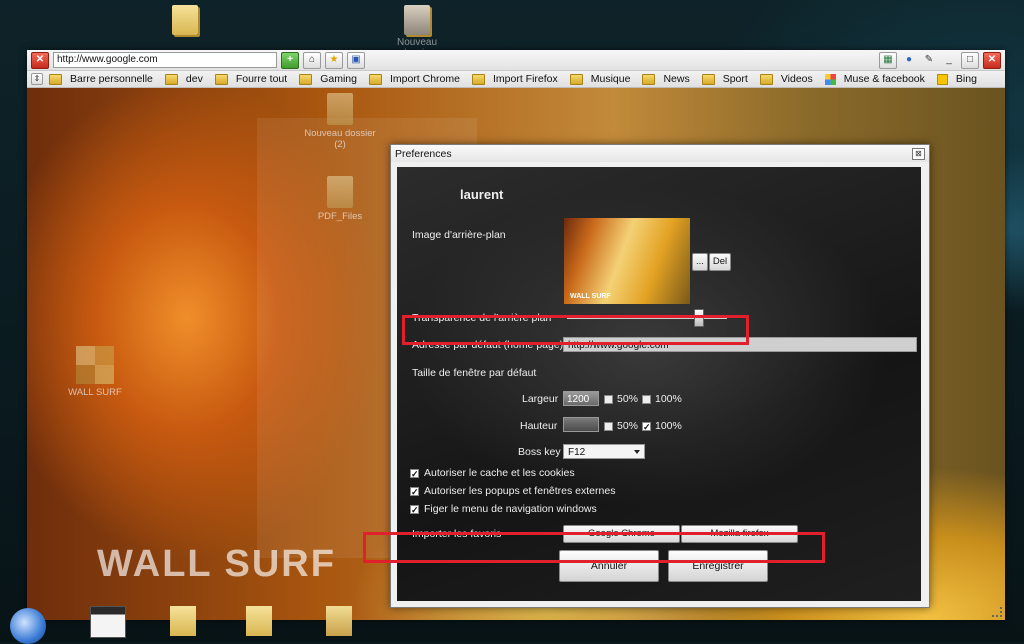 The height and width of the screenshot is (644, 1024). I want to click on grid-icon, so click(830, 79).